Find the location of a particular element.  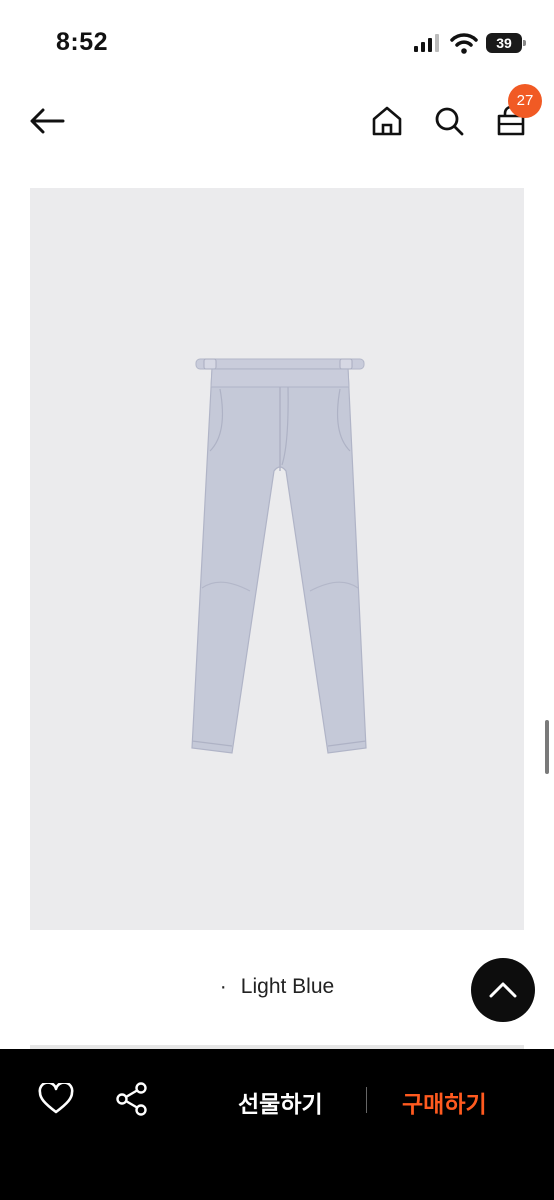

home-icon is located at coordinates (387, 121).